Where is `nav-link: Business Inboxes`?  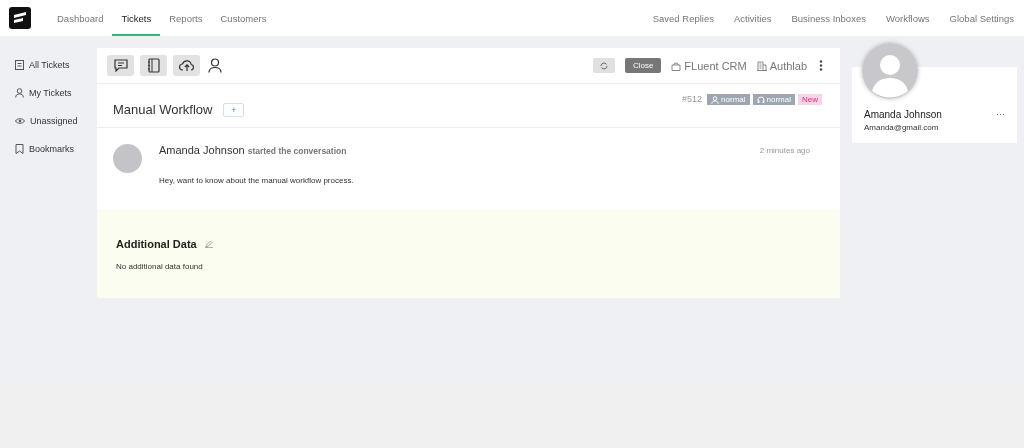 nav-link: Business Inboxes is located at coordinates (828, 18).